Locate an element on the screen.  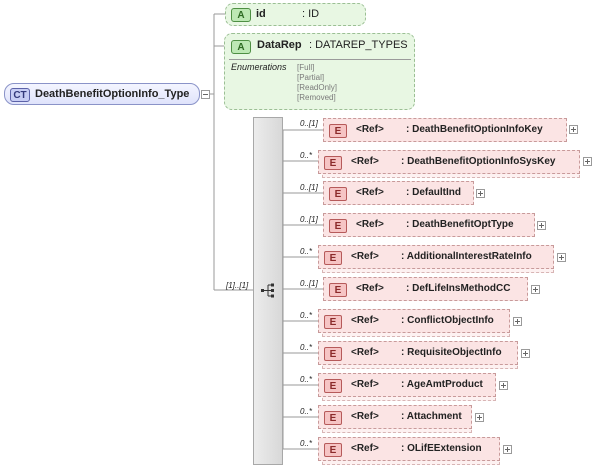
attribute-name: id is located at coordinates (261, 14).